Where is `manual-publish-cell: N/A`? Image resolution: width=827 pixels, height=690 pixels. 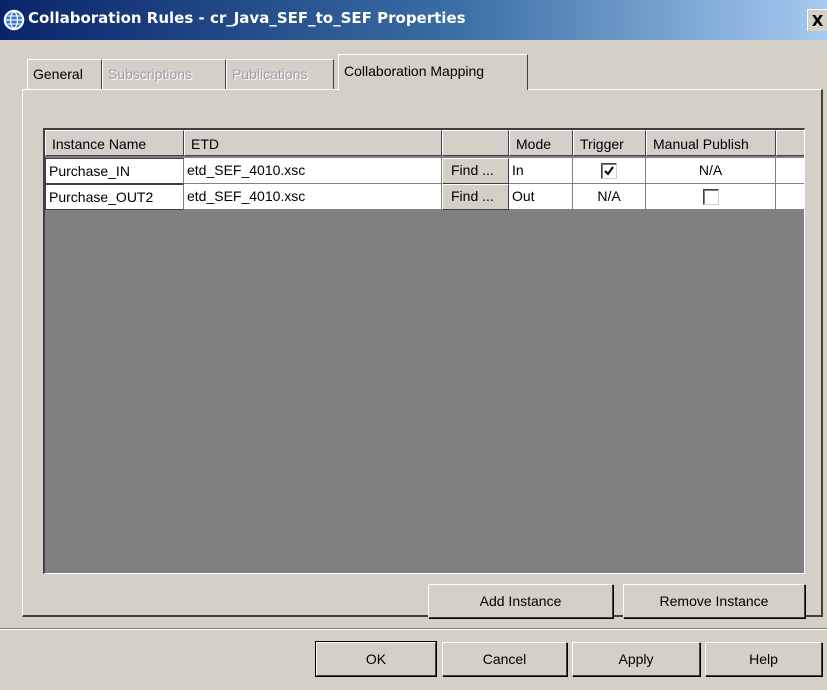 manual-publish-cell: N/A is located at coordinates (711, 171).